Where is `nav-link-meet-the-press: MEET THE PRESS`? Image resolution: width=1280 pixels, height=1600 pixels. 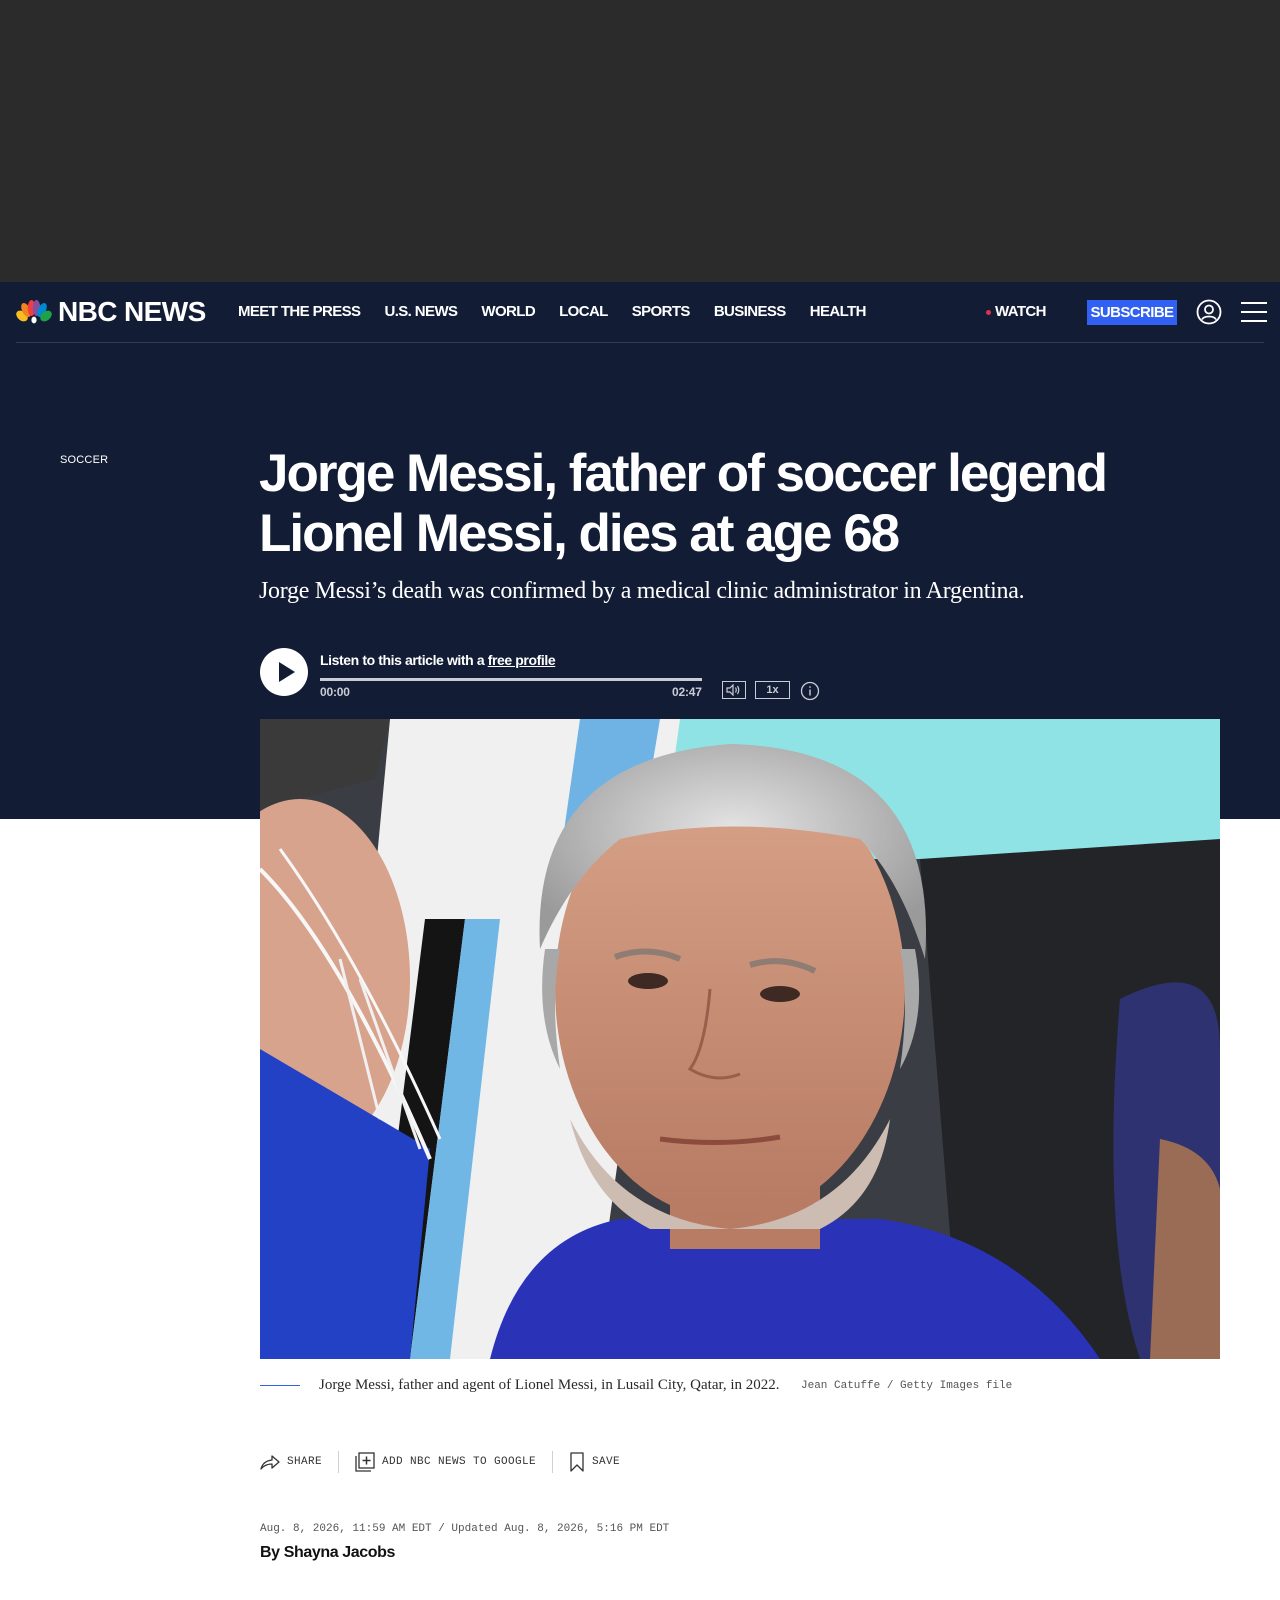
nav-link-meet-the-press: MEET THE PRESS is located at coordinates (299, 312).